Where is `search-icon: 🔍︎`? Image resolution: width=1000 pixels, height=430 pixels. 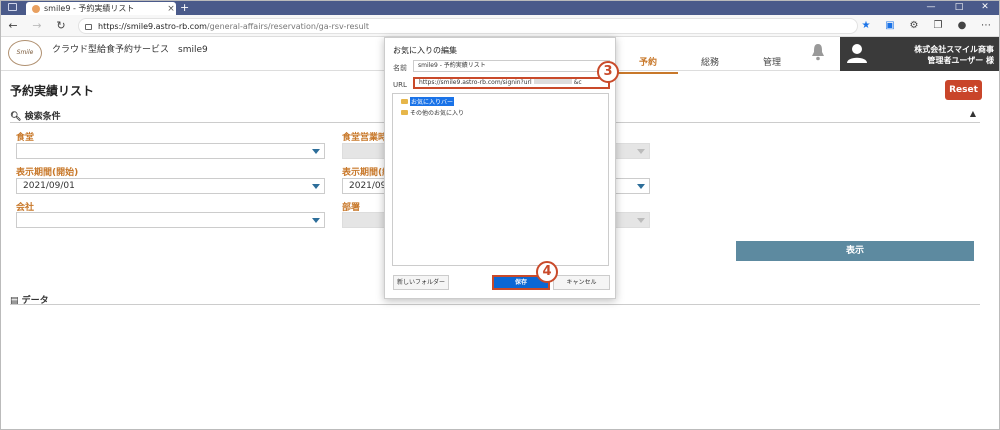 search-icon: 🔍︎ is located at coordinates (16, 117).